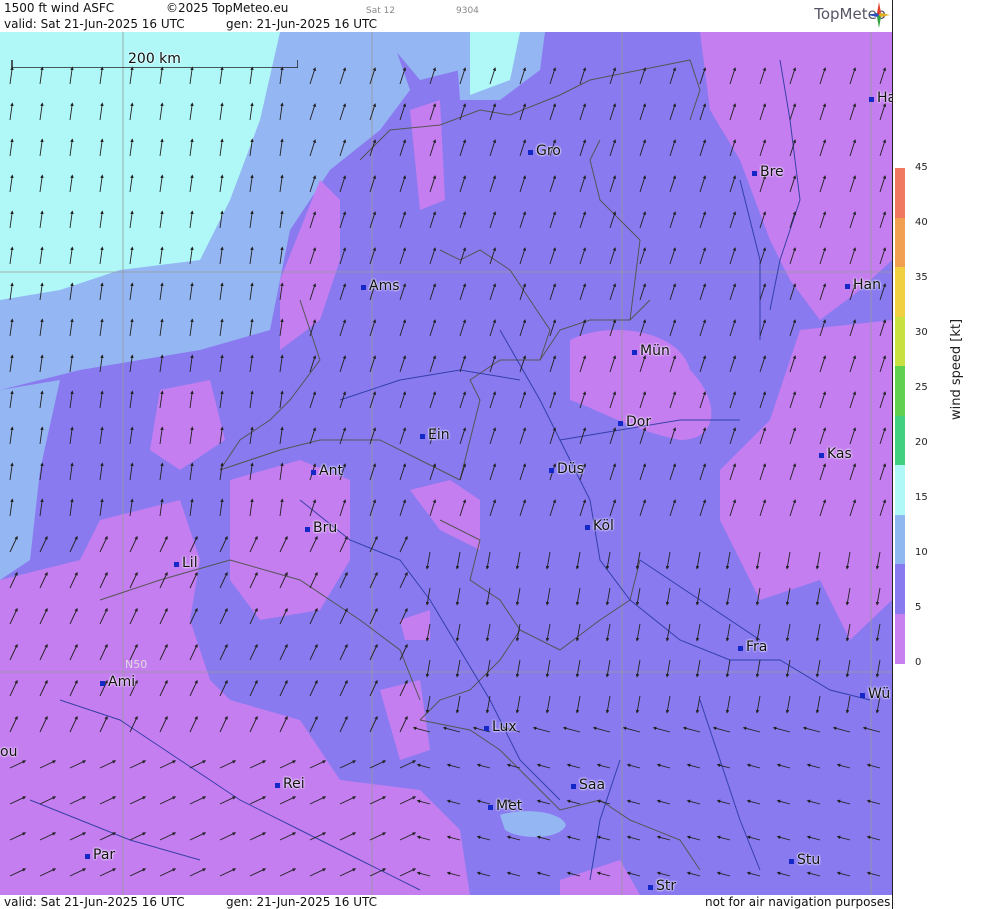  I want to click on legend-panel: 45 40 35 30 25 20 15 10 5 0 wind speed [kt], so click(937, 454).